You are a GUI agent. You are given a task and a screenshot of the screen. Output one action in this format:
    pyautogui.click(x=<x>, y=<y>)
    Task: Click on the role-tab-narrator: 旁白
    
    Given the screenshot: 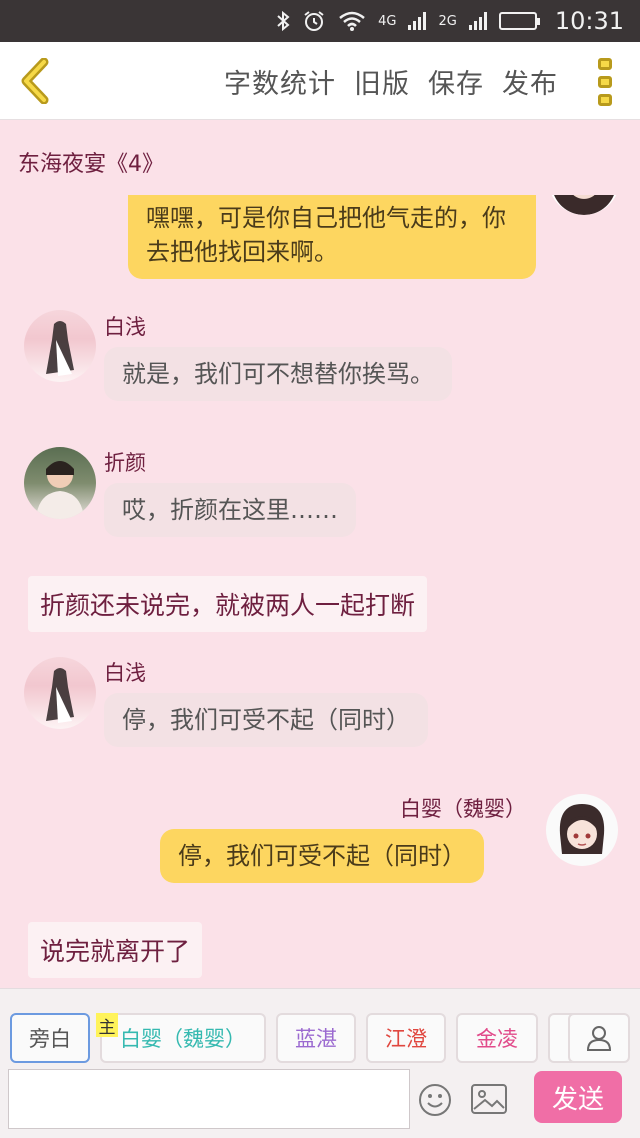 What is the action you would take?
    pyautogui.click(x=50, y=1038)
    